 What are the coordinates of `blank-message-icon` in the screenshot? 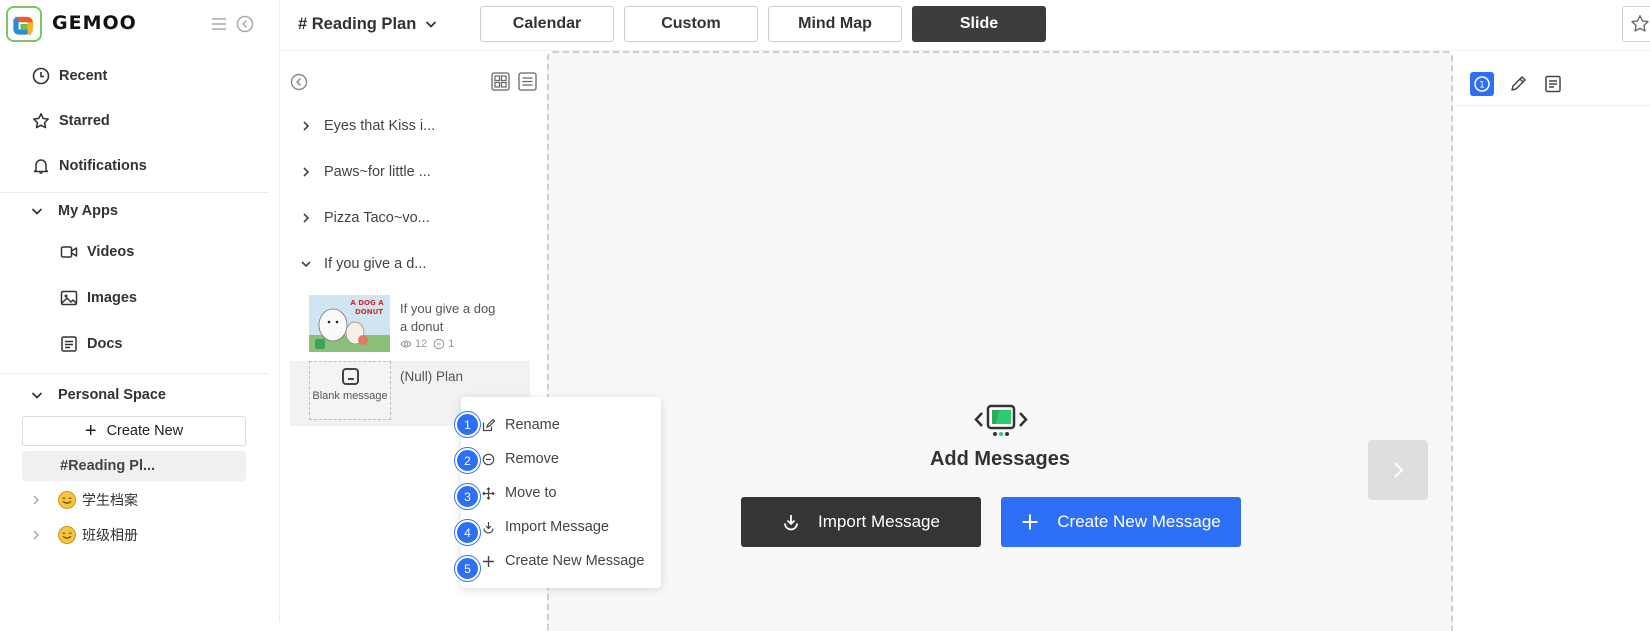 It's located at (350, 376).